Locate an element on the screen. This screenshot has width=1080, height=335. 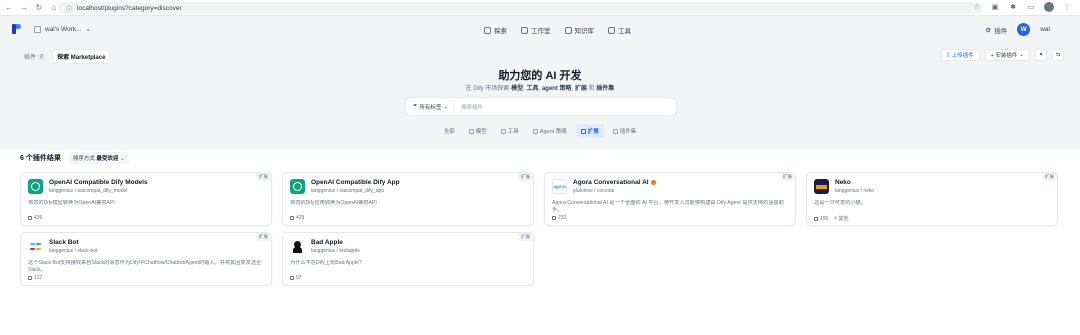
install-plugin-button: + 安装插件 ⌄ is located at coordinates (1007, 55).